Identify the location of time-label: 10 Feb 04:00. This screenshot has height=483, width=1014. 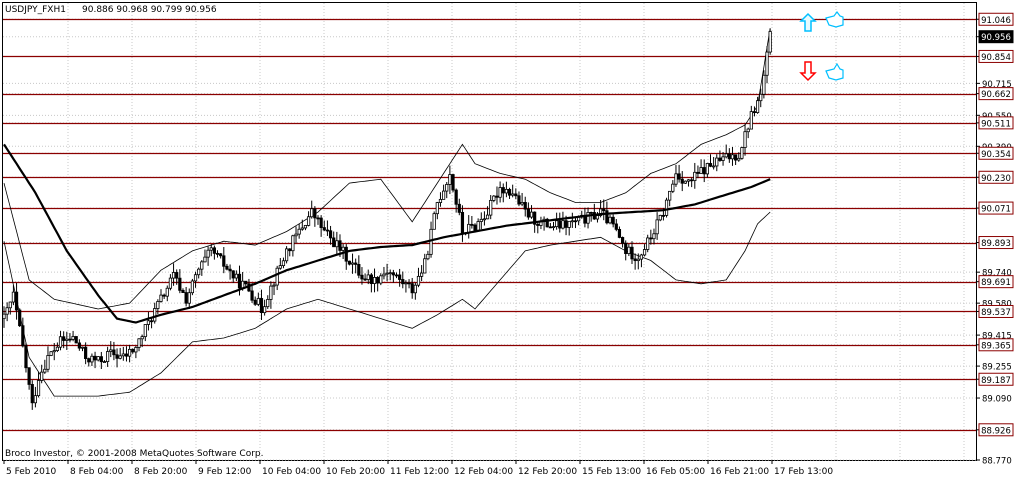
(291, 472).